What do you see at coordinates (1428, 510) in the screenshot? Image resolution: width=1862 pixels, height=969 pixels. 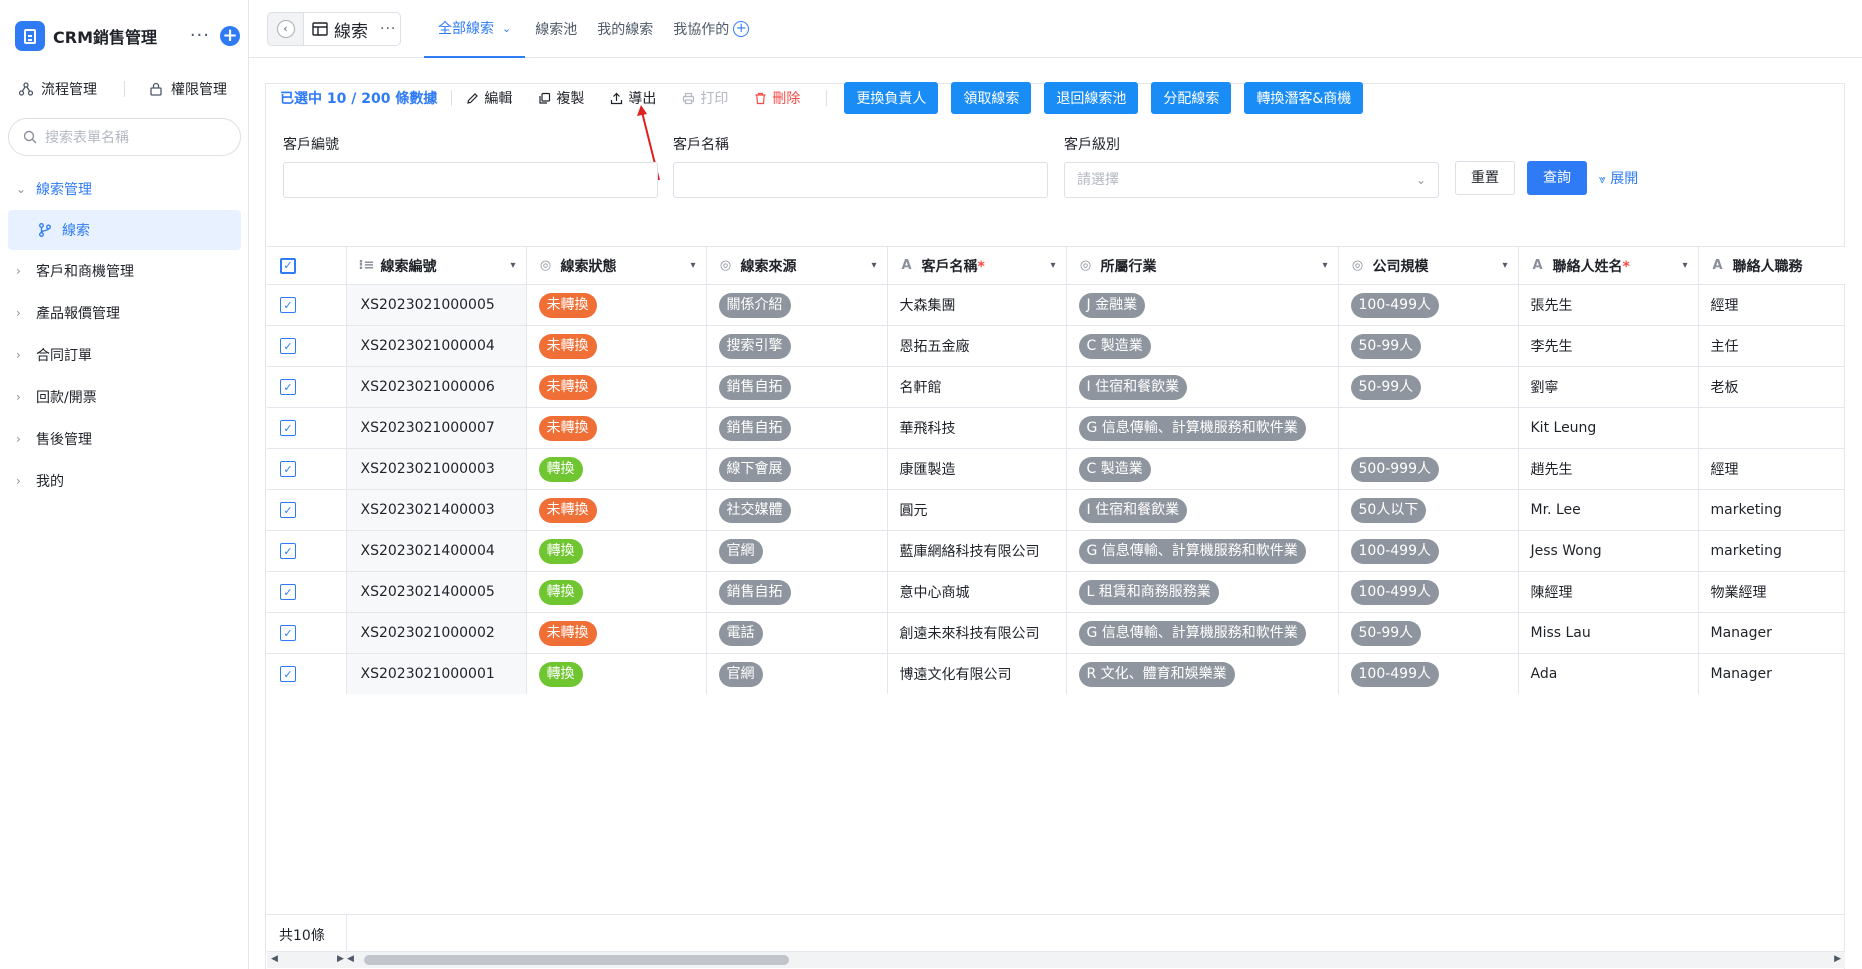 I see `company-size-cell: 50人以下` at bounding box center [1428, 510].